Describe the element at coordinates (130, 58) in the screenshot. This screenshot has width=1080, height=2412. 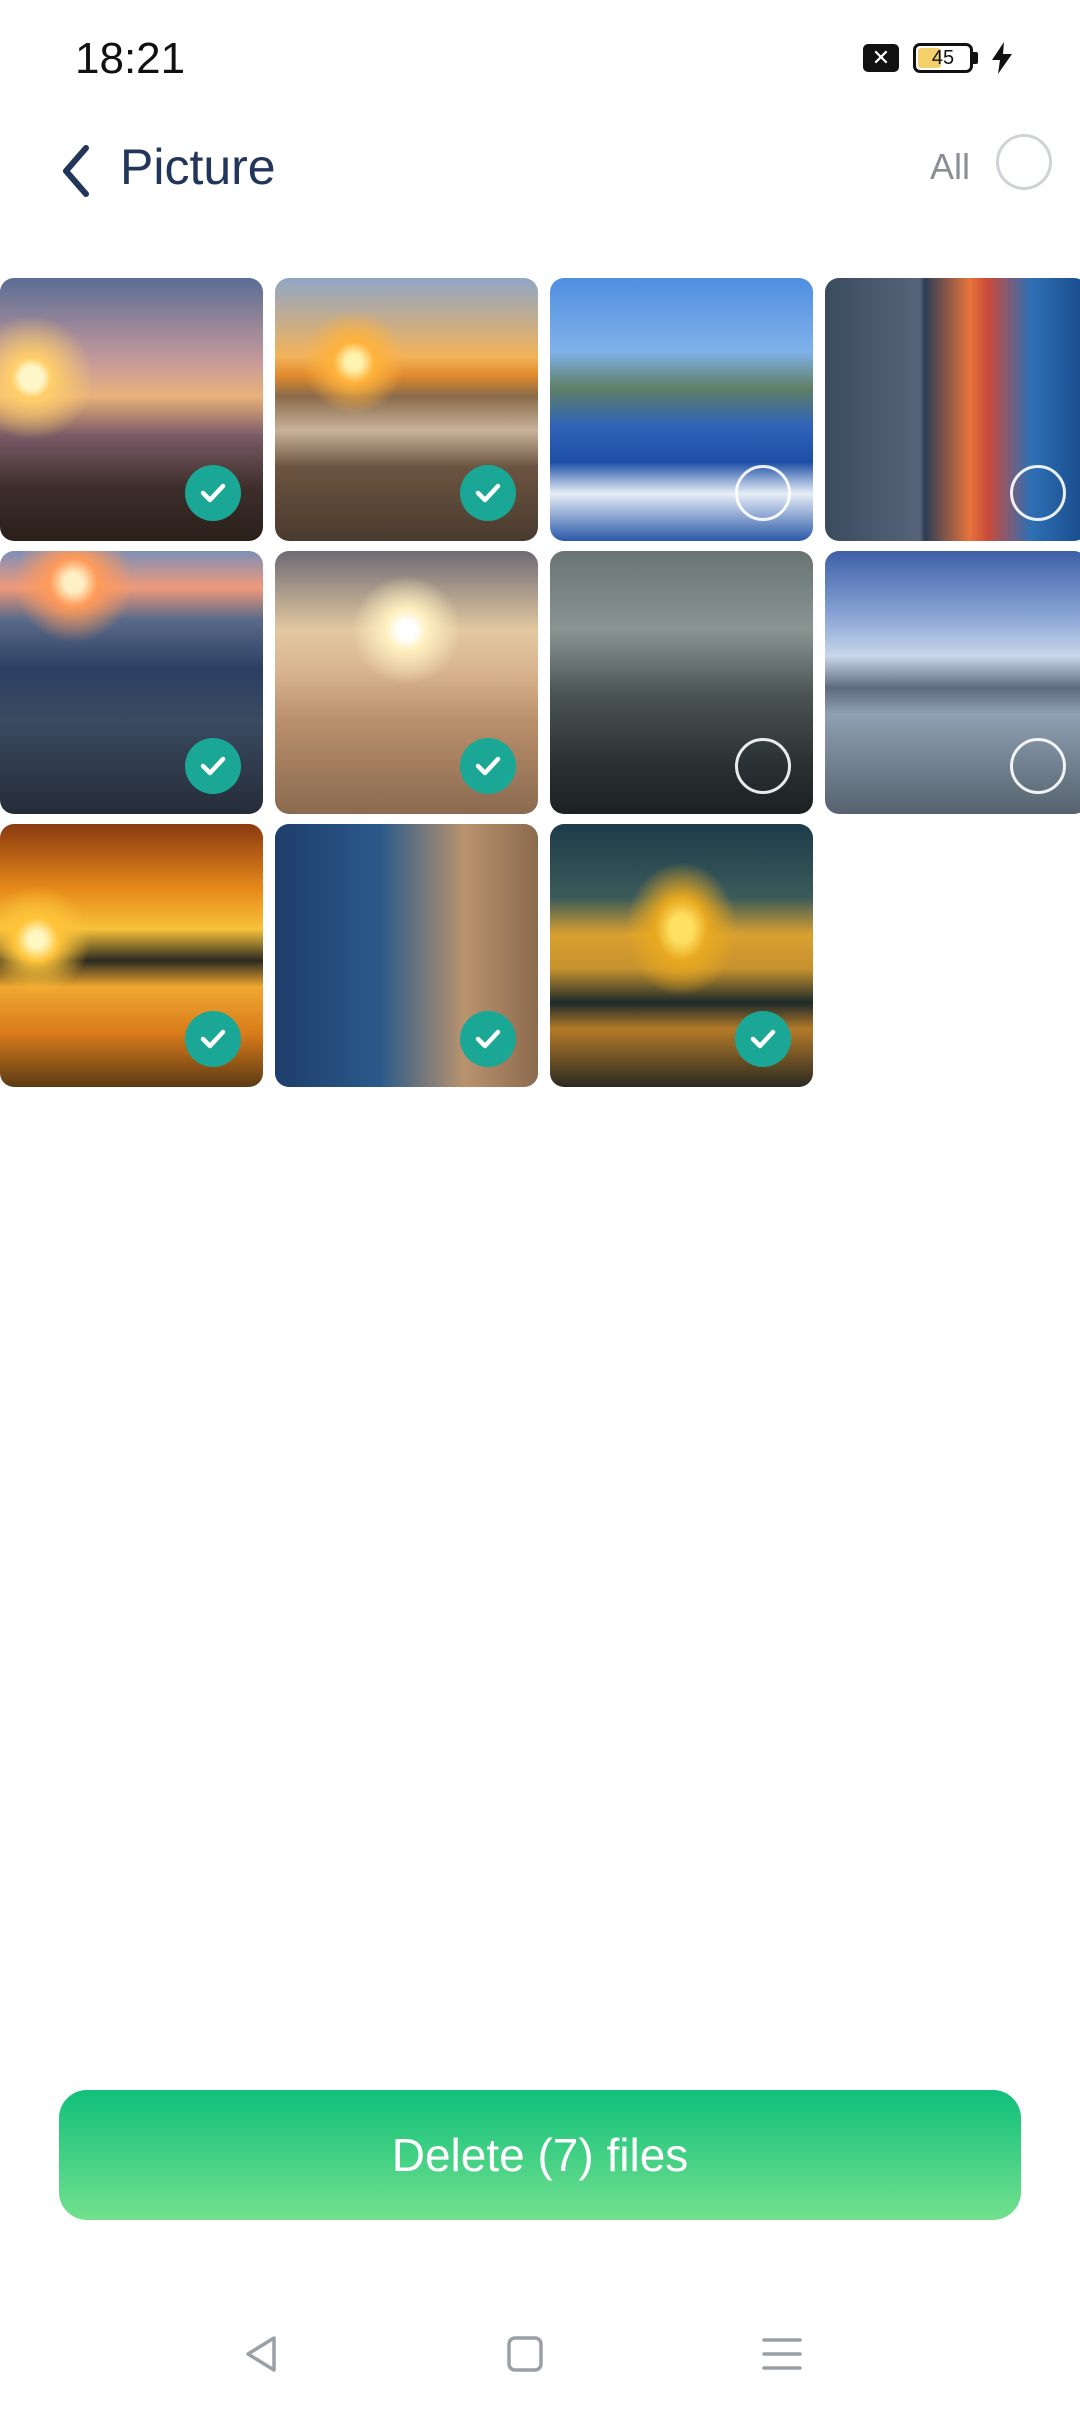
I see `status-time: 18:21` at that location.